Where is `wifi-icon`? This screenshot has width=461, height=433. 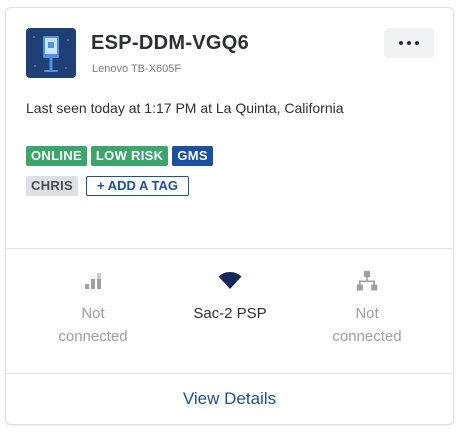 wifi-icon is located at coordinates (230, 281).